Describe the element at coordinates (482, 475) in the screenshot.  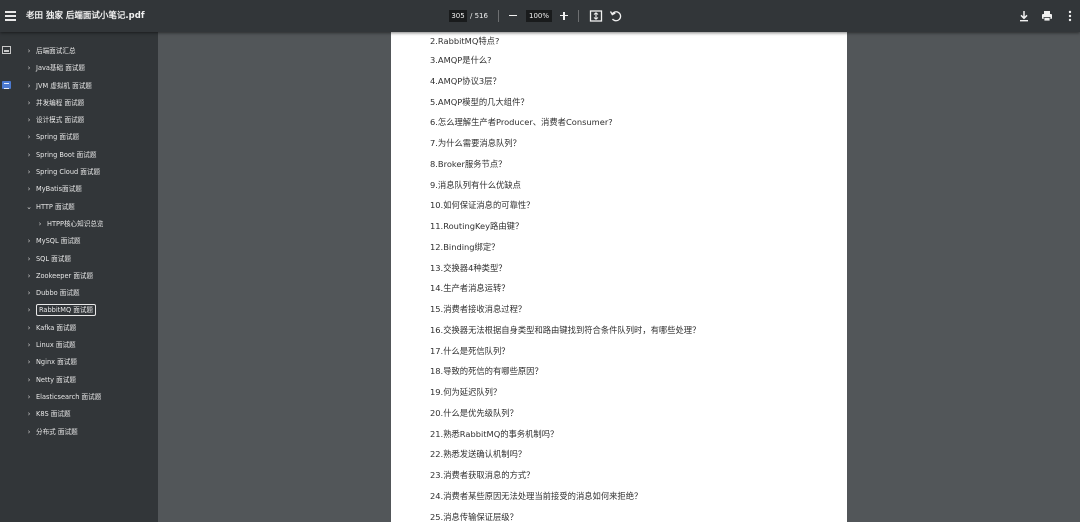
I see `question-item: 23.消费者获取消息的方式？` at that location.